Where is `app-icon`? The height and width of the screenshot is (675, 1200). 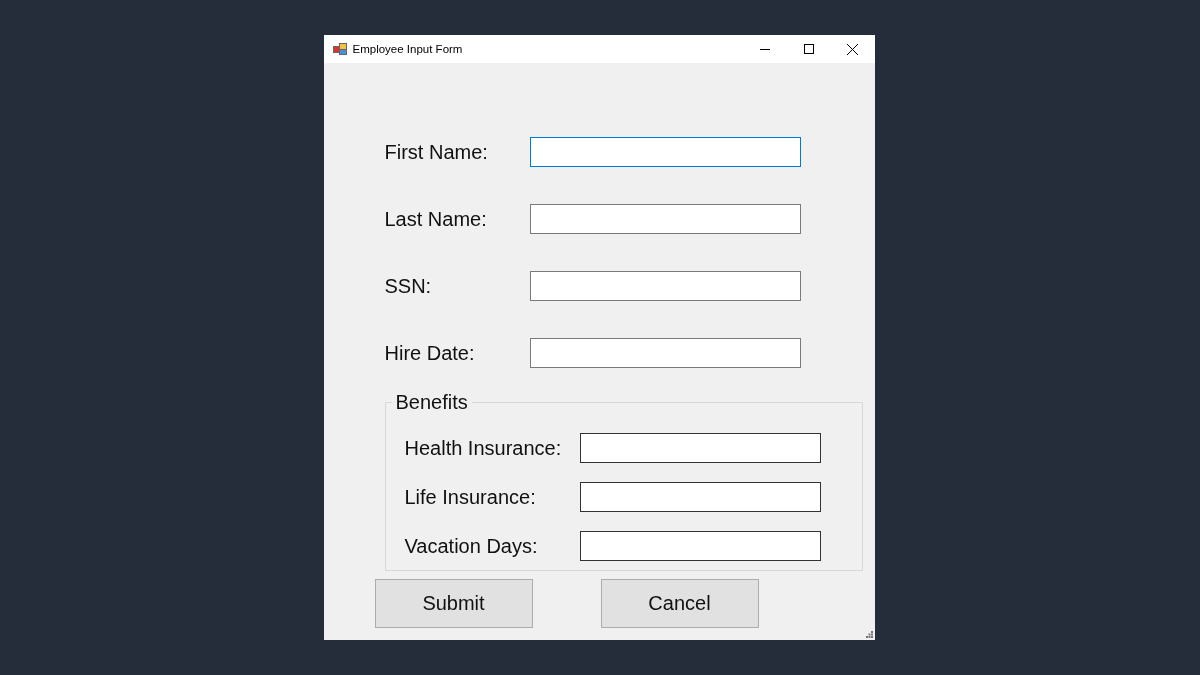
app-icon is located at coordinates (339, 49).